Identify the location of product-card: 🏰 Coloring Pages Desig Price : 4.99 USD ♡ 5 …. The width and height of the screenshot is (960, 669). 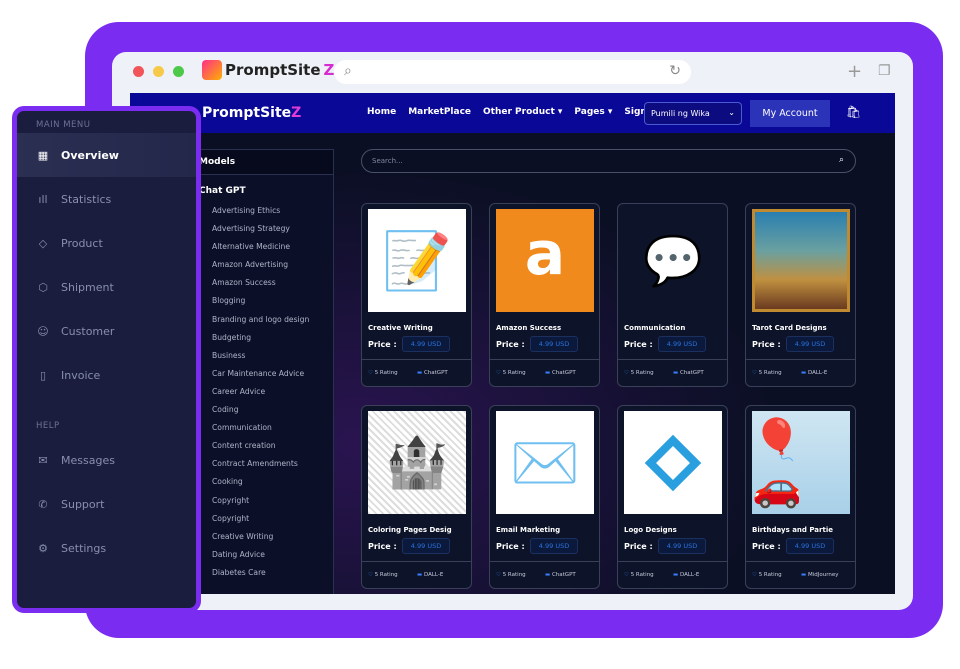
(416, 497).